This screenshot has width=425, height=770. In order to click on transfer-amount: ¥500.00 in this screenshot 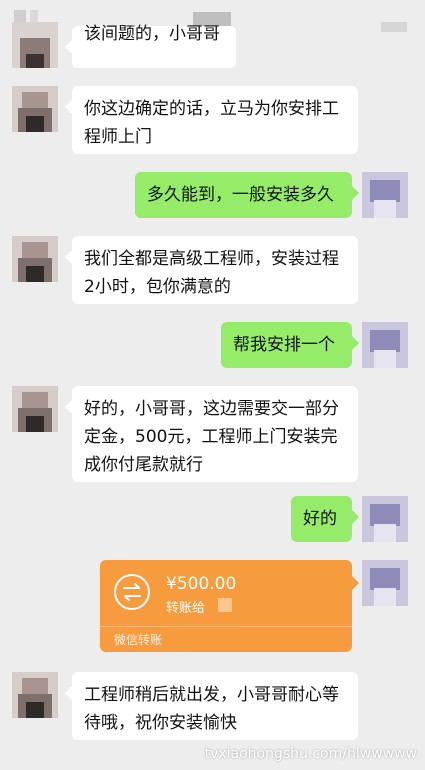, I will do `click(201, 584)`.